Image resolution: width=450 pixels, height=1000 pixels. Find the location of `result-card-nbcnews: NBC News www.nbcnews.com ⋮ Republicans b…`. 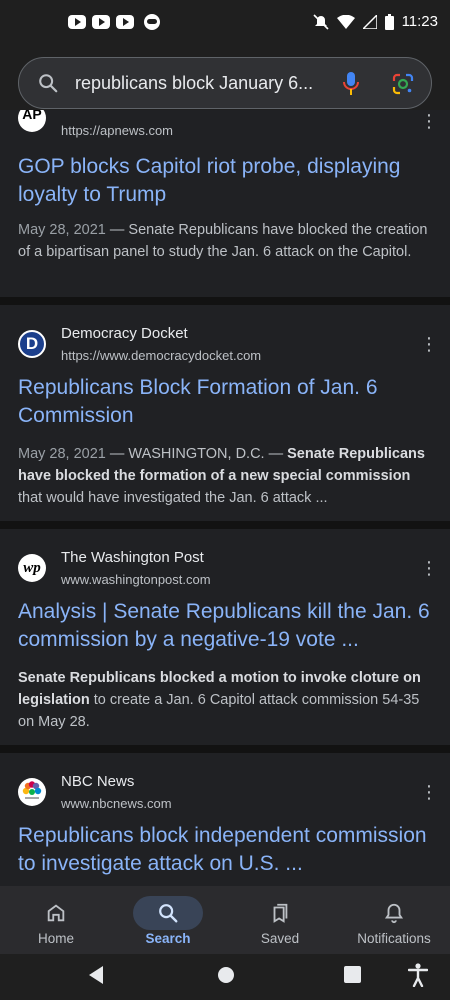

result-card-nbcnews: NBC News www.nbcnews.com ⋮ Republicans b… is located at coordinates (225, 819).